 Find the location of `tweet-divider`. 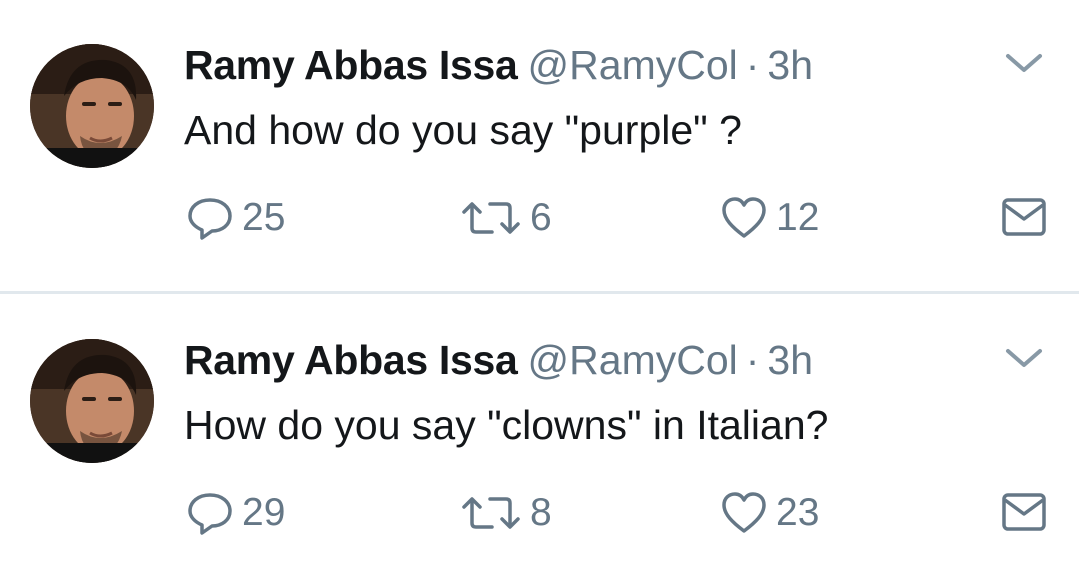

tweet-divider is located at coordinates (539, 292).